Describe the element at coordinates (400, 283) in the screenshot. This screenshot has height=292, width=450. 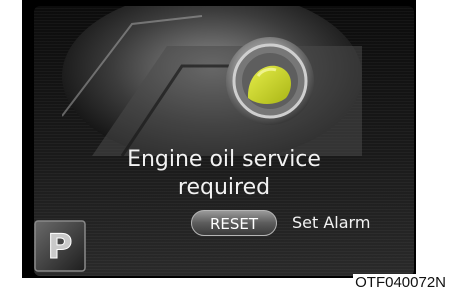
I see `figure-caption: OTF040072N` at that location.